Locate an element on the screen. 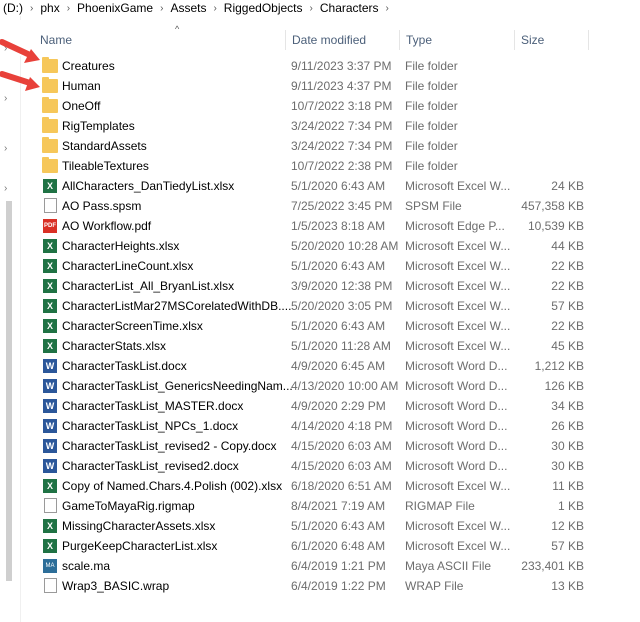 The width and height of the screenshot is (640, 622). file-date-modified: 6/1/2020 6:48 AM is located at coordinates (338, 546).